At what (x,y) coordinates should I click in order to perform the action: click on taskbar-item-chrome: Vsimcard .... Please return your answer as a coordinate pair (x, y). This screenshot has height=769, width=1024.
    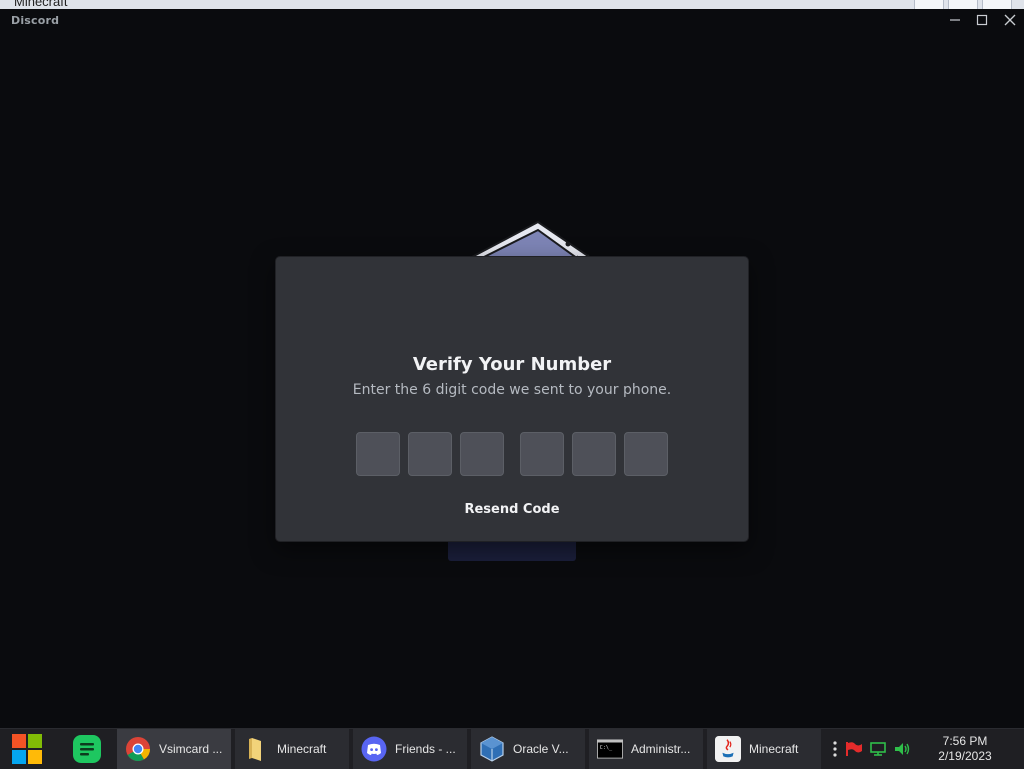
    Looking at the image, I should click on (174, 749).